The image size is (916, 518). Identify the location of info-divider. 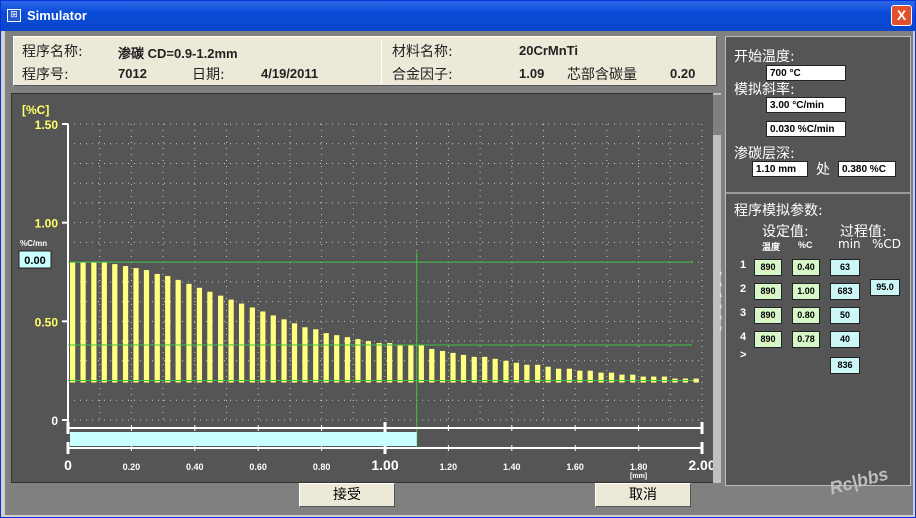
(381, 62).